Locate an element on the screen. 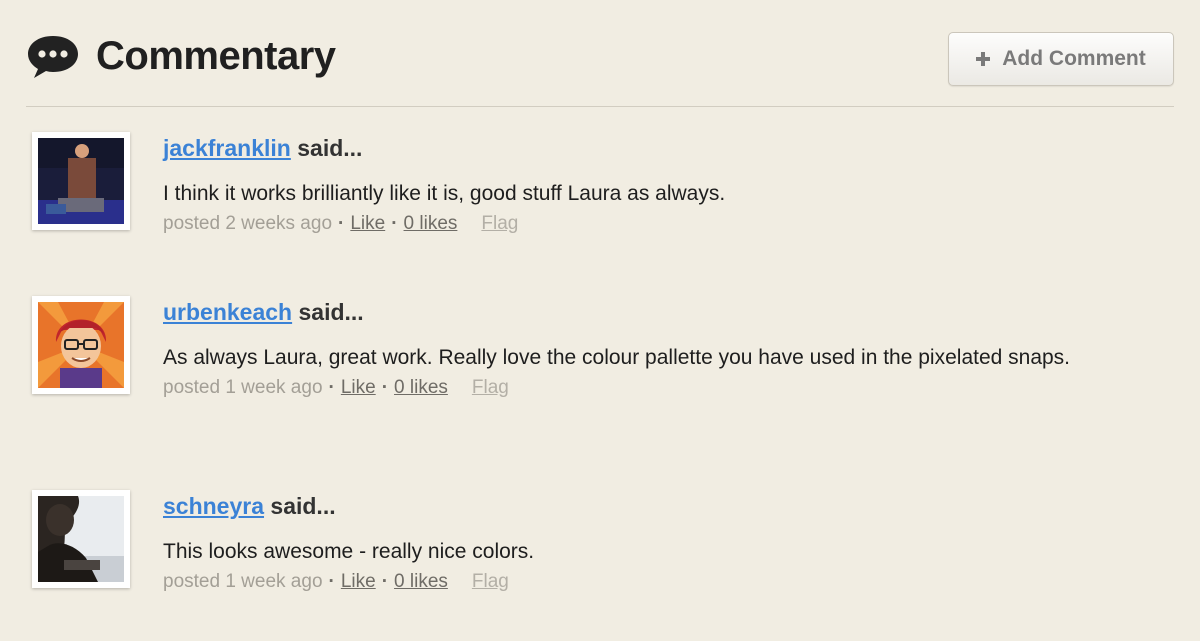 This screenshot has width=1200, height=641. page-title: Commentary is located at coordinates (216, 56).